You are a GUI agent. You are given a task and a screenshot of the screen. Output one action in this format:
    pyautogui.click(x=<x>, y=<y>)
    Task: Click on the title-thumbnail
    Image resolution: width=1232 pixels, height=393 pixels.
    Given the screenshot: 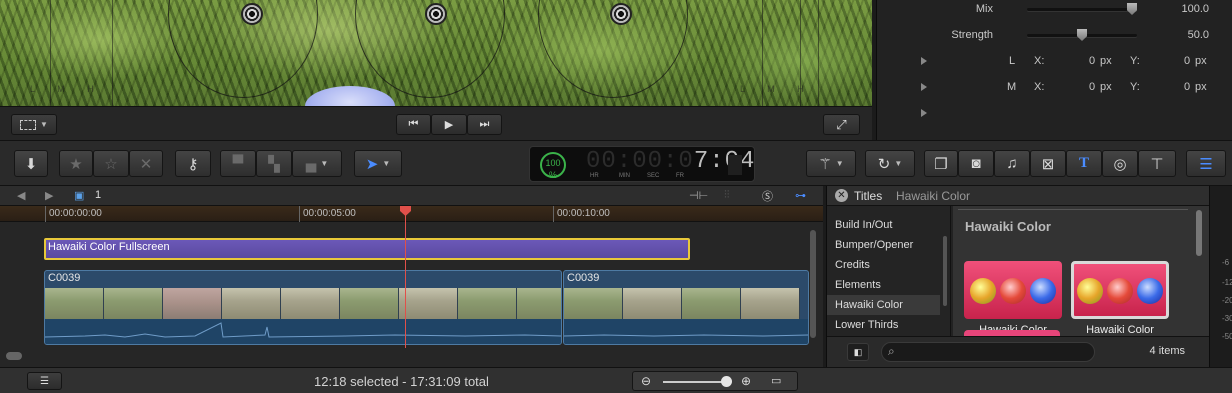 What is the action you would take?
    pyautogui.click(x=1013, y=290)
    